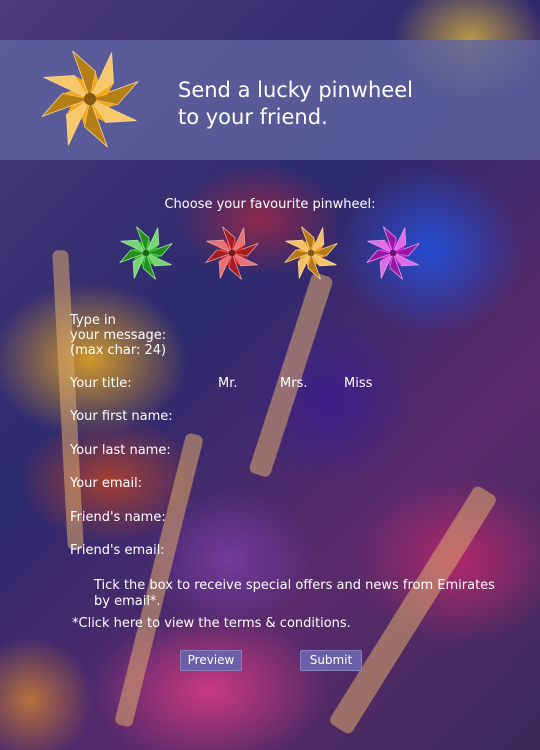  What do you see at coordinates (295, 104) in the screenshot?
I see `page-headline: Send a lucky pinwheel to your friend.` at bounding box center [295, 104].